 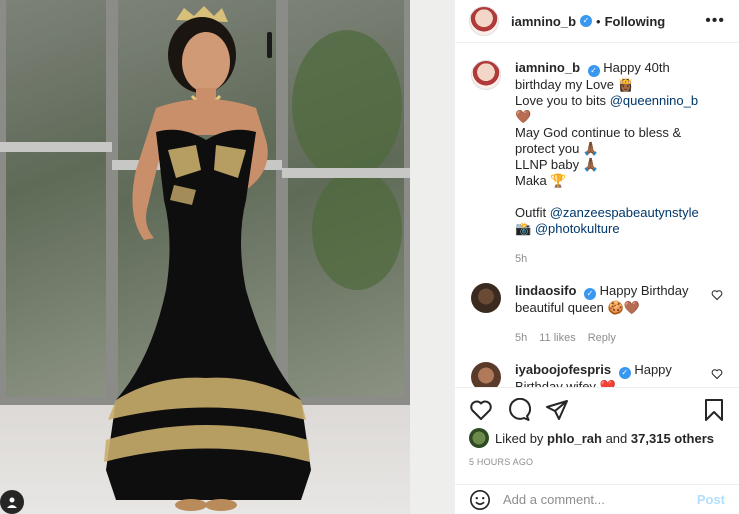 I want to click on caption-username: iamnino_b, so click(x=547, y=67).